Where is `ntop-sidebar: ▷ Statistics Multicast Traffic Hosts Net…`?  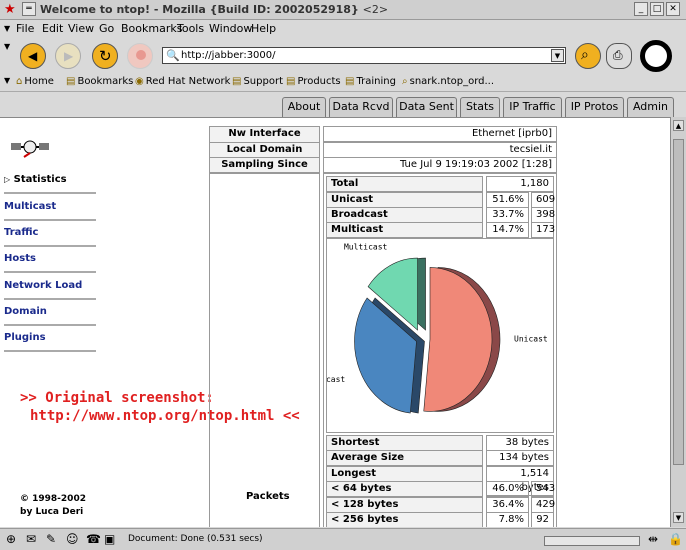
ntop-sidebar: ▷ Statistics Multicast Traffic Hosts Net… is located at coordinates (50, 322).